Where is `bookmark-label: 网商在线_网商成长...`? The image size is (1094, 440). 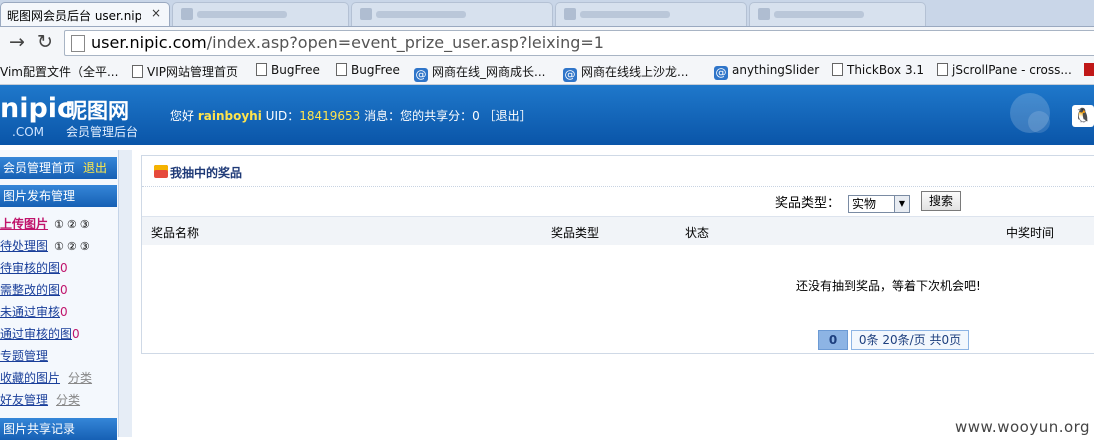
bookmark-label: 网商在线_网商成长... is located at coordinates (489, 72).